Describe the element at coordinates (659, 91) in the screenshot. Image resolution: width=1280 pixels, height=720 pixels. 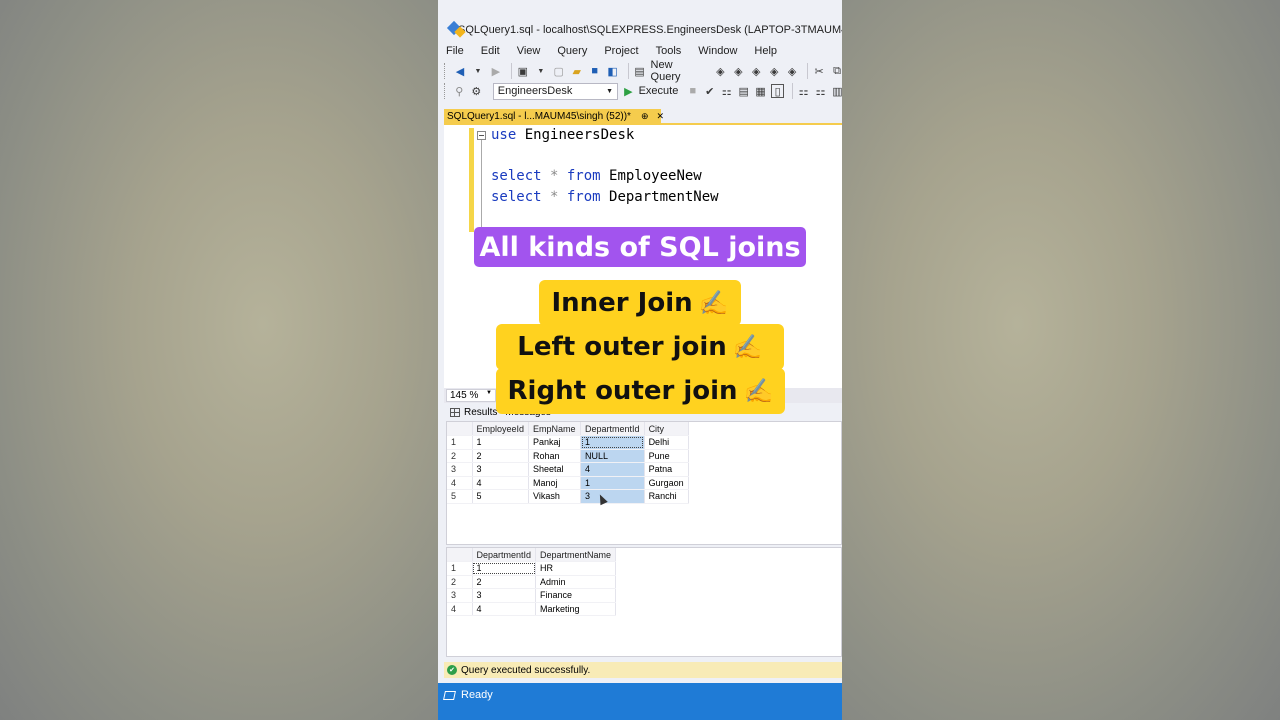
I see `execute-button: Execute` at that location.